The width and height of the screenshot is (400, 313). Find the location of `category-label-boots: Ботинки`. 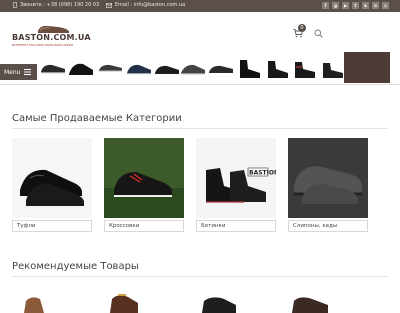

category-label-boots: Ботинки is located at coordinates (236, 226).